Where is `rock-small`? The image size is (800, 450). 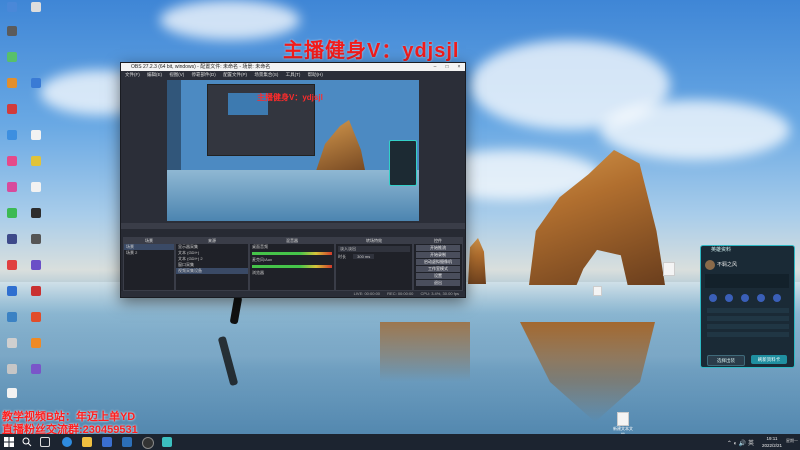
rock-small is located at coordinates (477, 261).